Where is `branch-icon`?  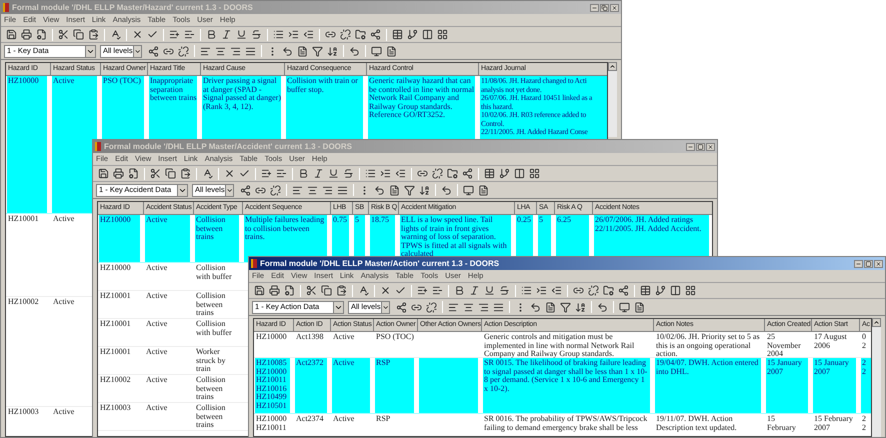
branch-icon is located at coordinates (412, 34).